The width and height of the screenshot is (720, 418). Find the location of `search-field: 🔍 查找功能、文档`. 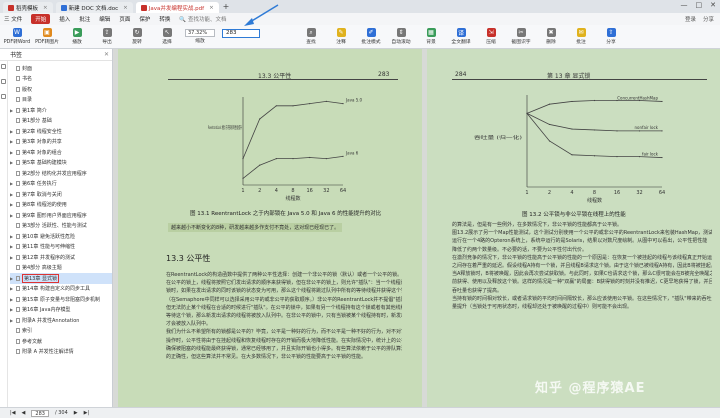

search-field: 🔍 查找功能、文档 is located at coordinates (202, 19).